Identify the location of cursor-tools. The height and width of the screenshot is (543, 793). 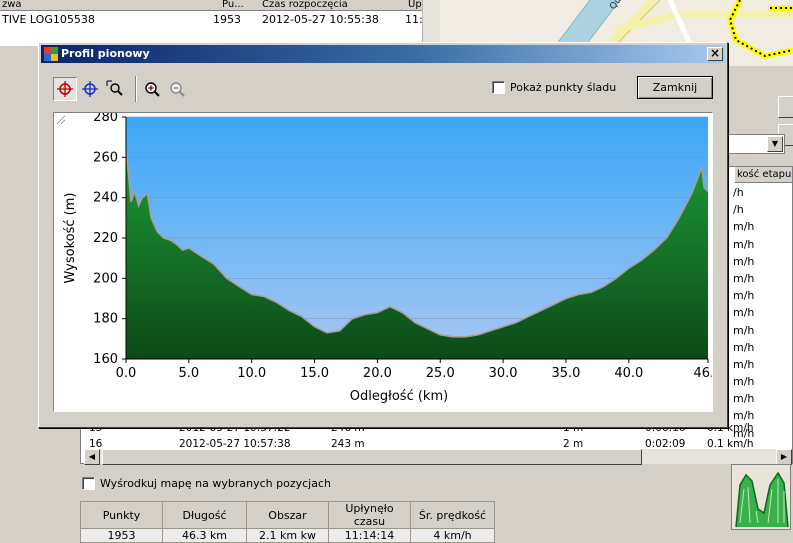
(90, 89).